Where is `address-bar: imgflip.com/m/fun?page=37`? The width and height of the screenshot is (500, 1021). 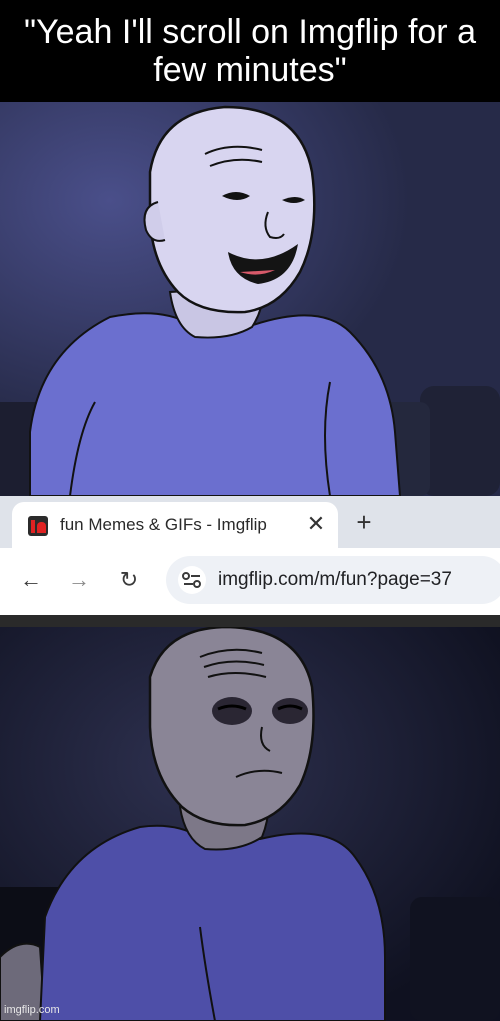 address-bar: imgflip.com/m/fun?page=37 is located at coordinates (333, 580).